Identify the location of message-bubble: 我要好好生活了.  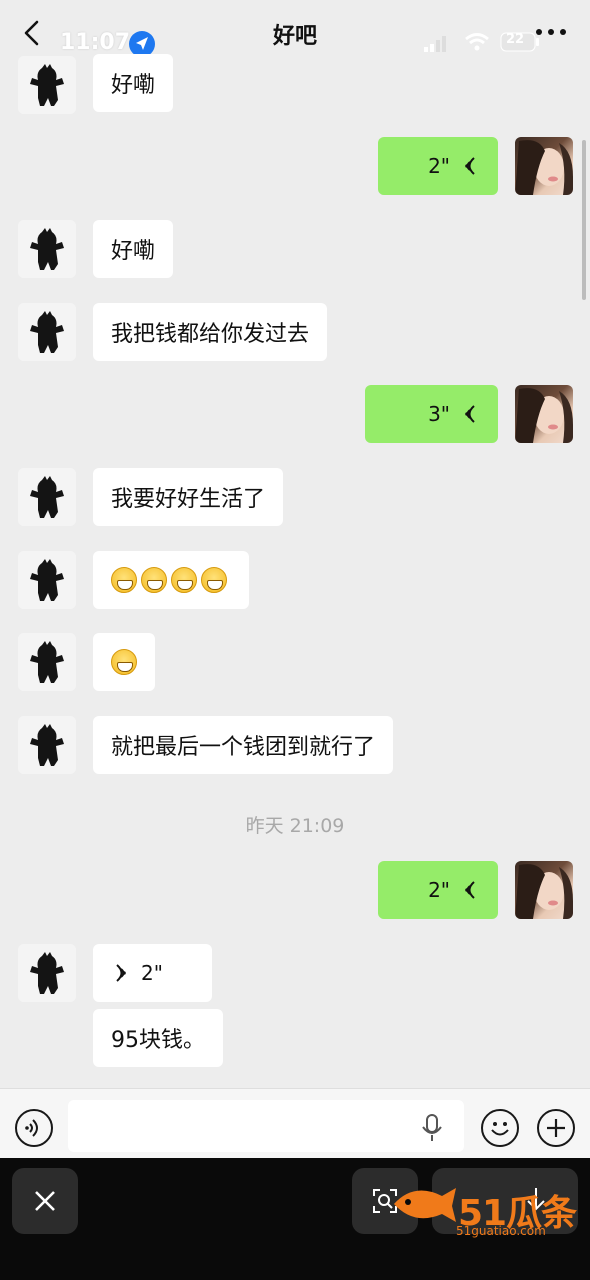
(188, 497).